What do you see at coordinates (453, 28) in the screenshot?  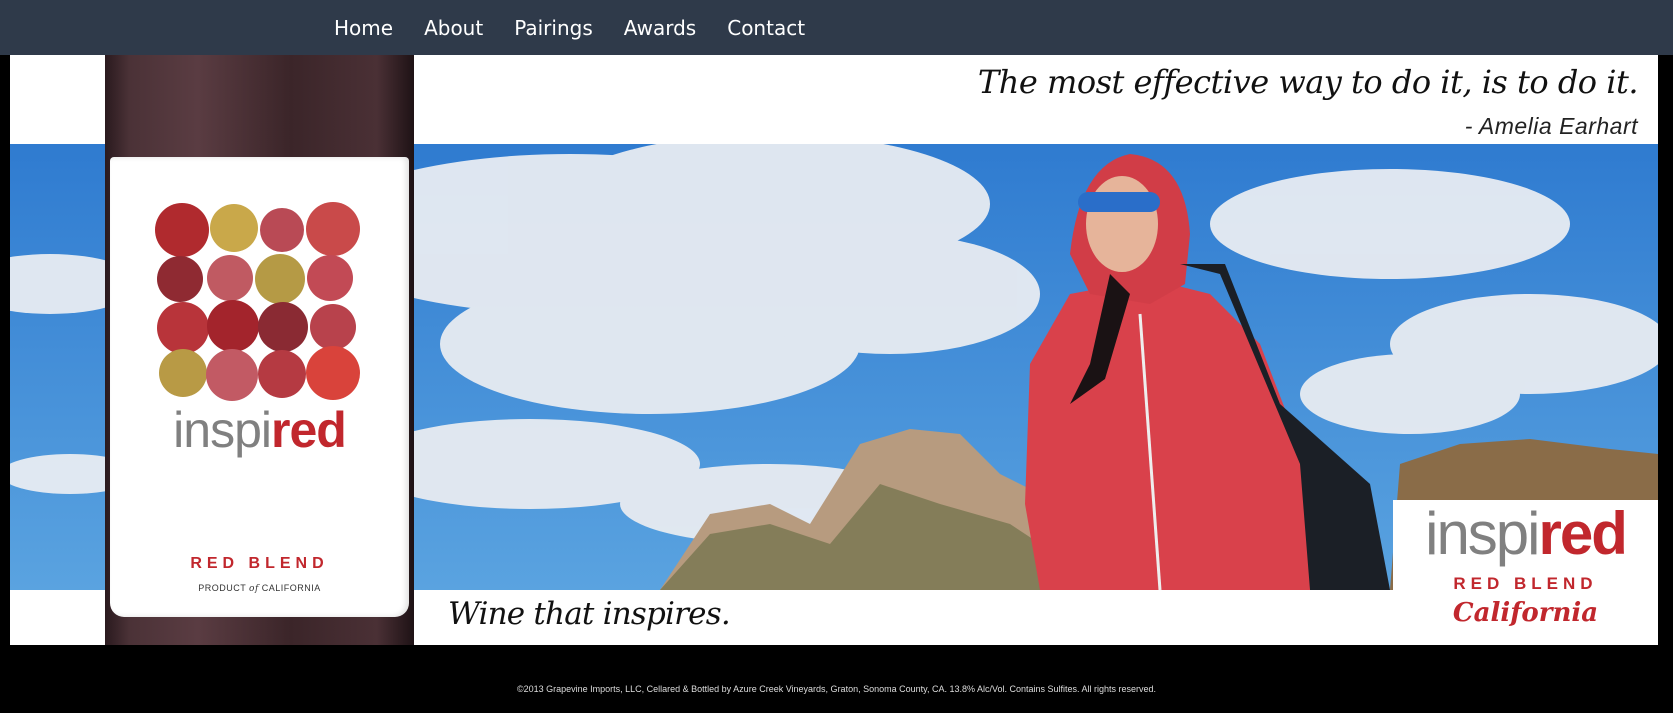 I see `nav-item-about: About` at bounding box center [453, 28].